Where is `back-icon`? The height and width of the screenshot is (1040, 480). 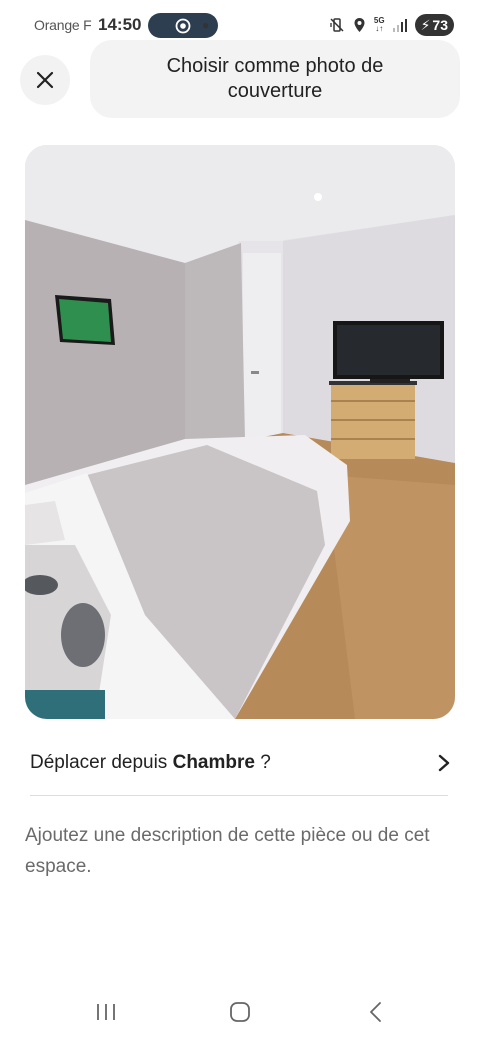
back-icon is located at coordinates (375, 1012).